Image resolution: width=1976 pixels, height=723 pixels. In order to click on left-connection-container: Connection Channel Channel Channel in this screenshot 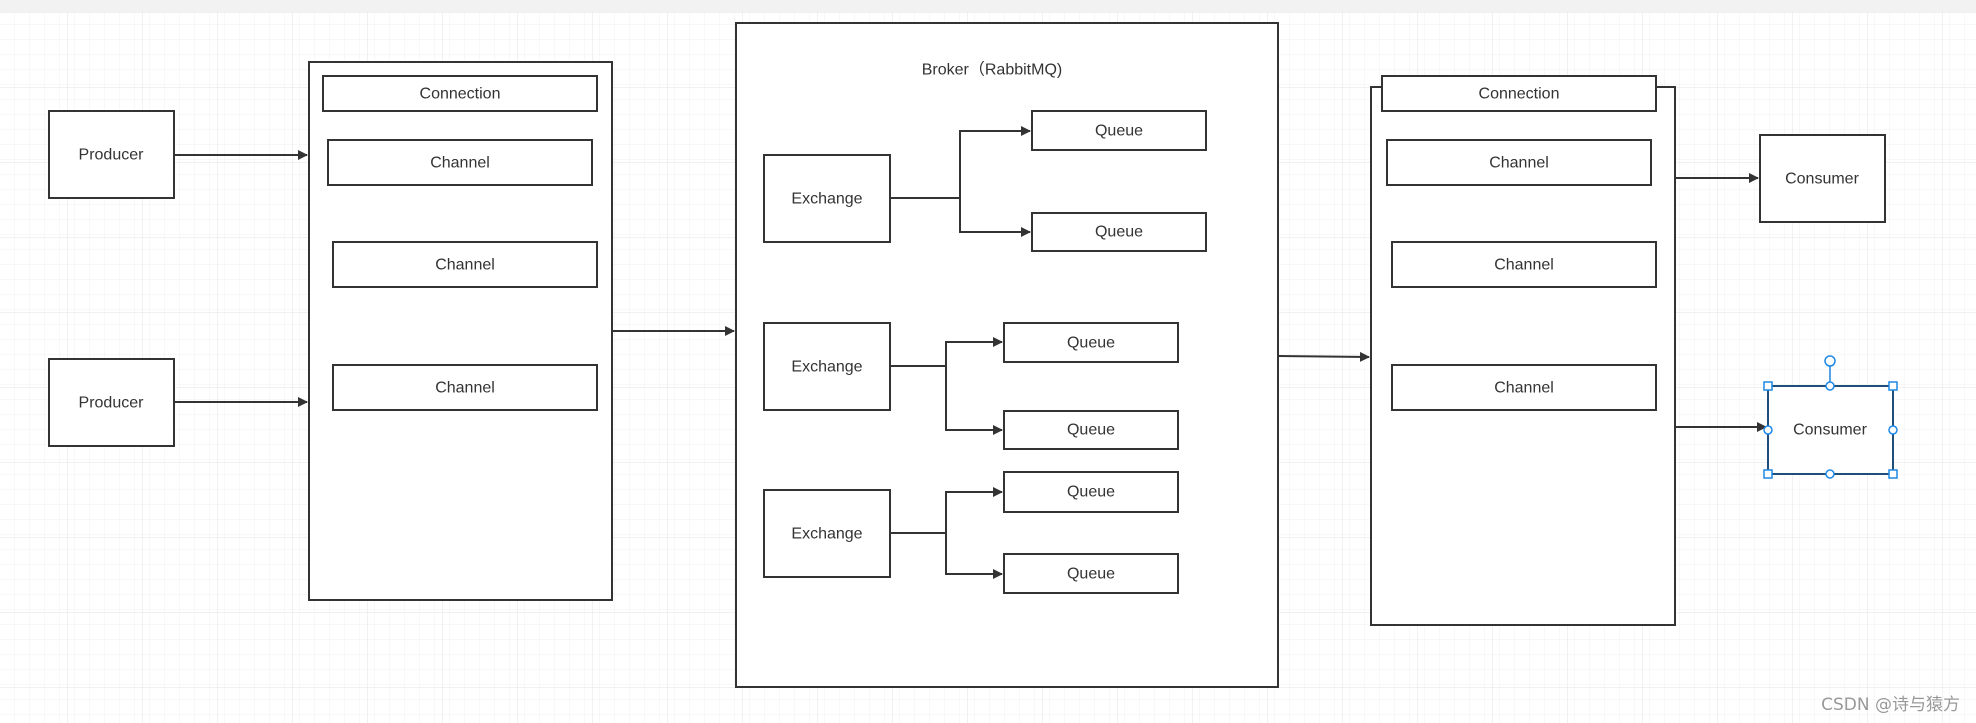, I will do `click(460, 331)`.